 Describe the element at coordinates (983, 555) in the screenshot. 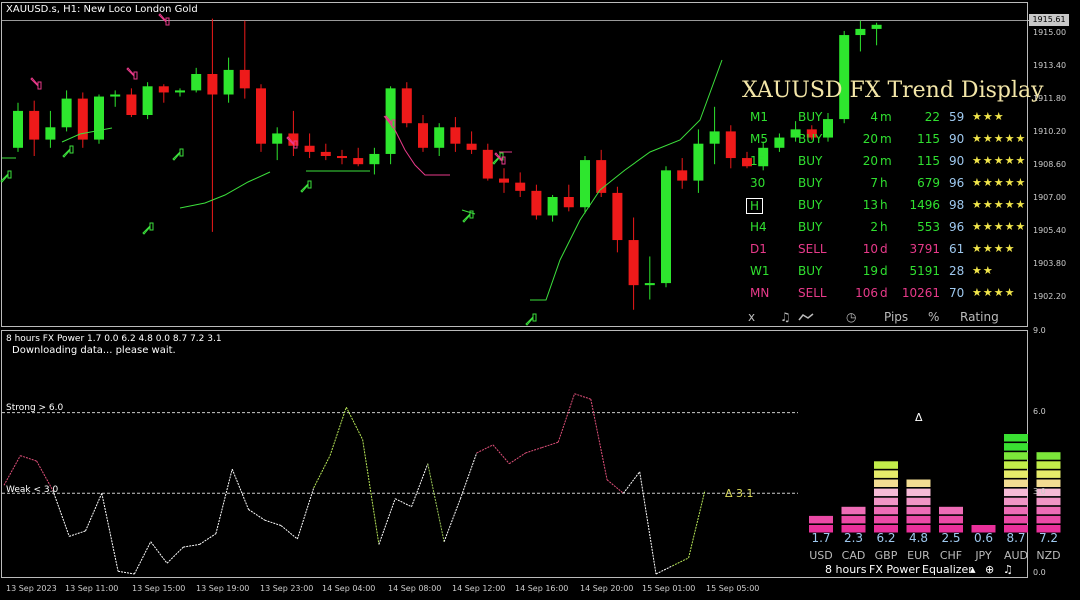

I see `currency-name: JPY` at that location.